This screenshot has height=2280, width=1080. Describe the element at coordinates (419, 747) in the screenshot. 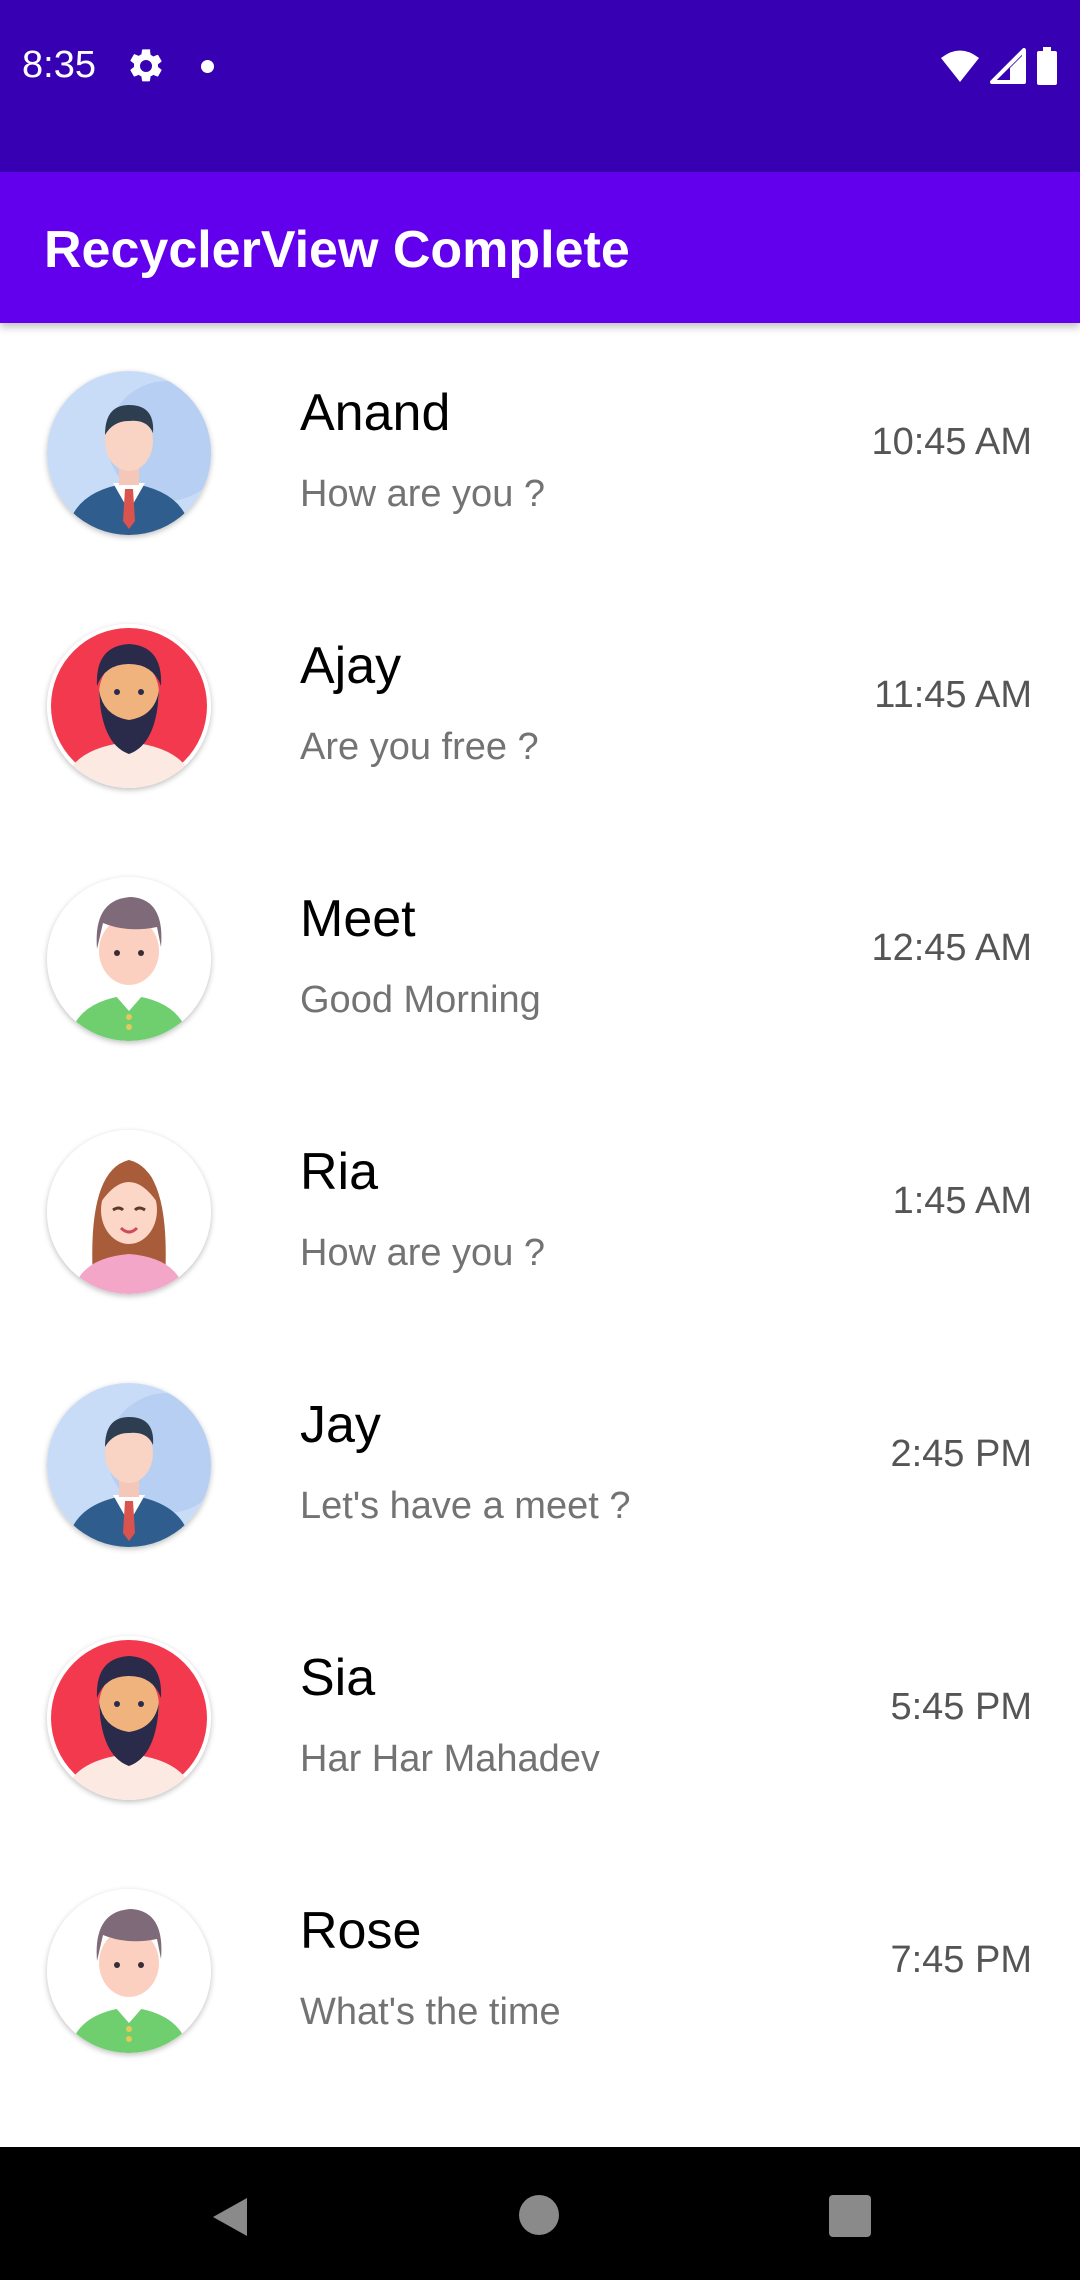

I see `contact-message: Are you free ?` at that location.